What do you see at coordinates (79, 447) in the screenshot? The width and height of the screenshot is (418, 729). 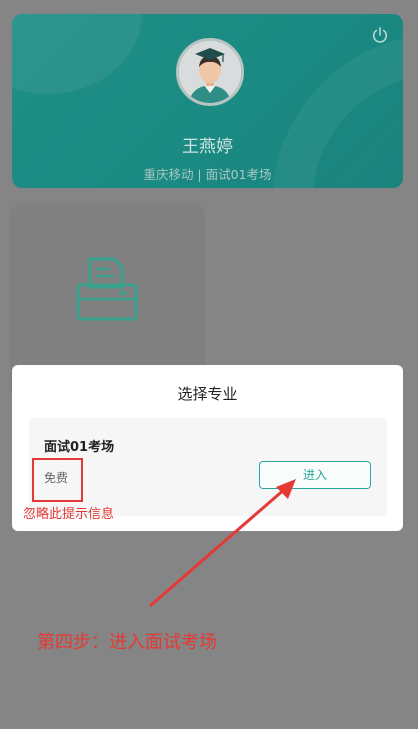 I see `option-name: 面试01考场` at bounding box center [79, 447].